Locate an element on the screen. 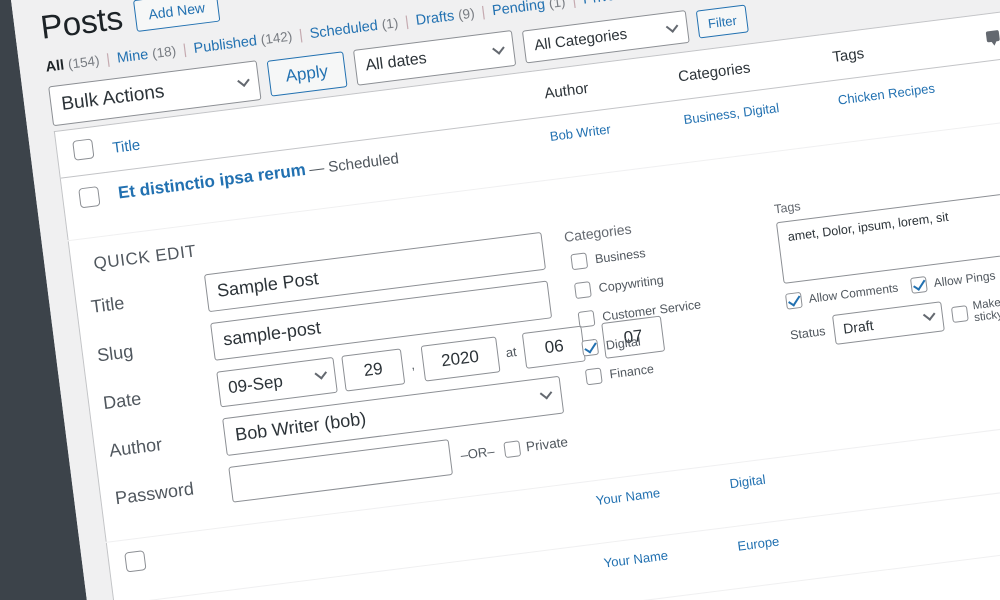  view-published-count: (142) is located at coordinates (276, 38).